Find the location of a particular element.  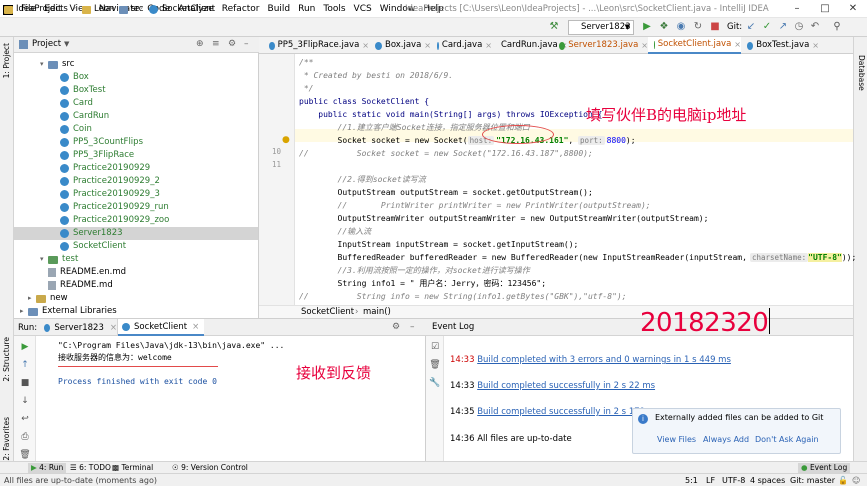

run-tab-socketclient: SocketClient × is located at coordinates (161, 327).